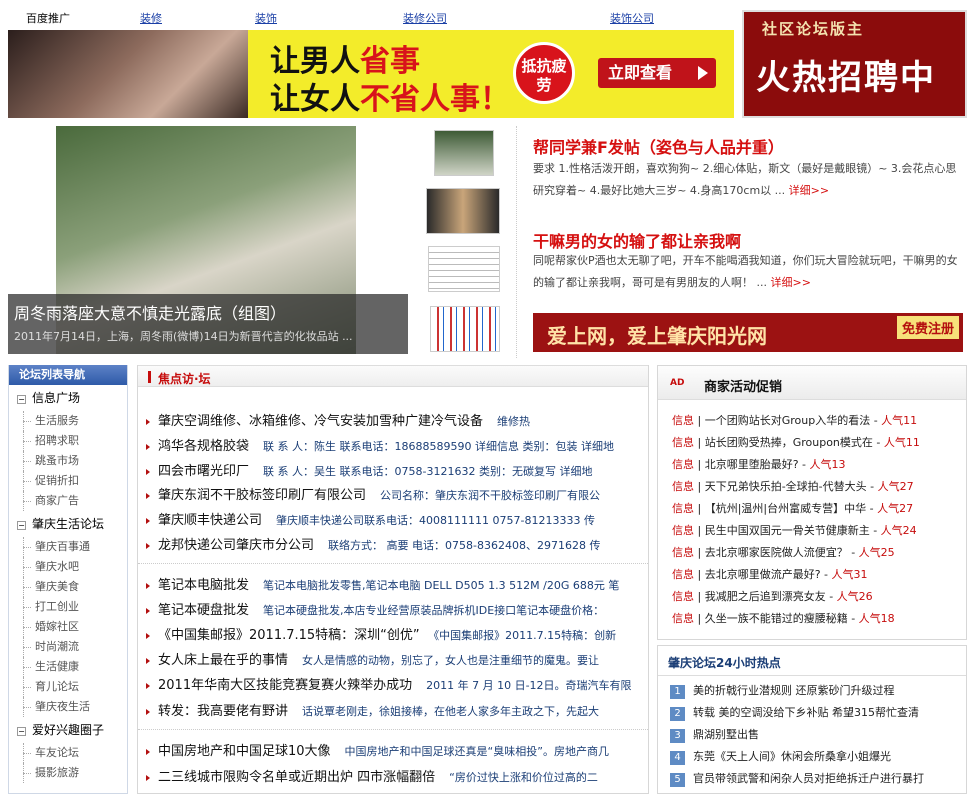 The image size is (967, 794). I want to click on focus-list-item: 肇庆空调维修、冰箱维修、冷气安装加雪种广建冷气设备 维修热, so click(395, 421).